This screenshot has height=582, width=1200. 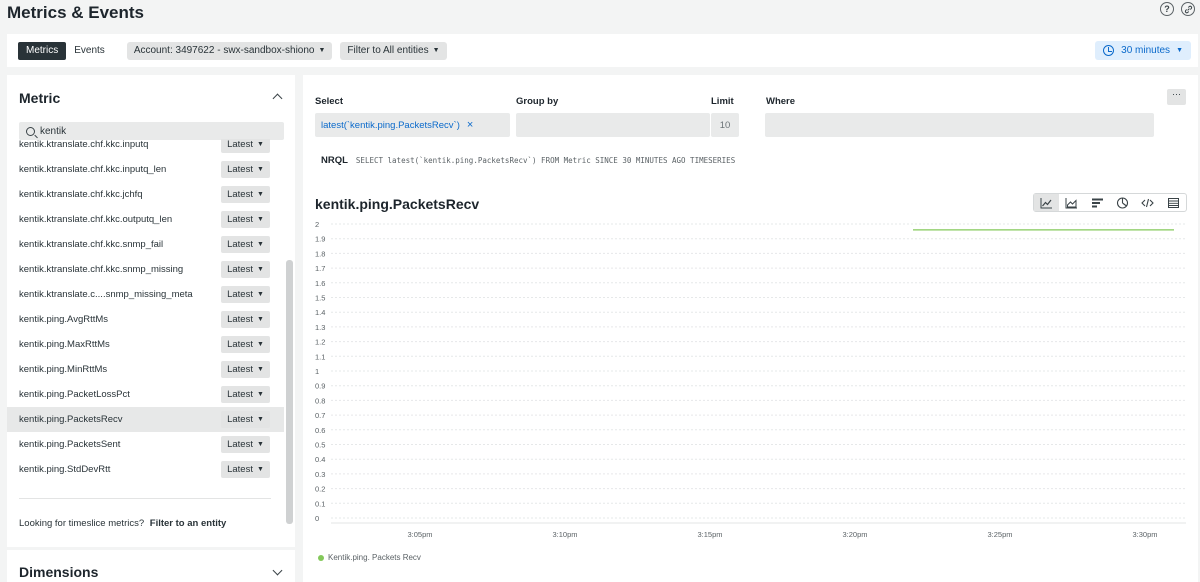 What do you see at coordinates (1071, 202) in the screenshot?
I see `area-chart-icon` at bounding box center [1071, 202].